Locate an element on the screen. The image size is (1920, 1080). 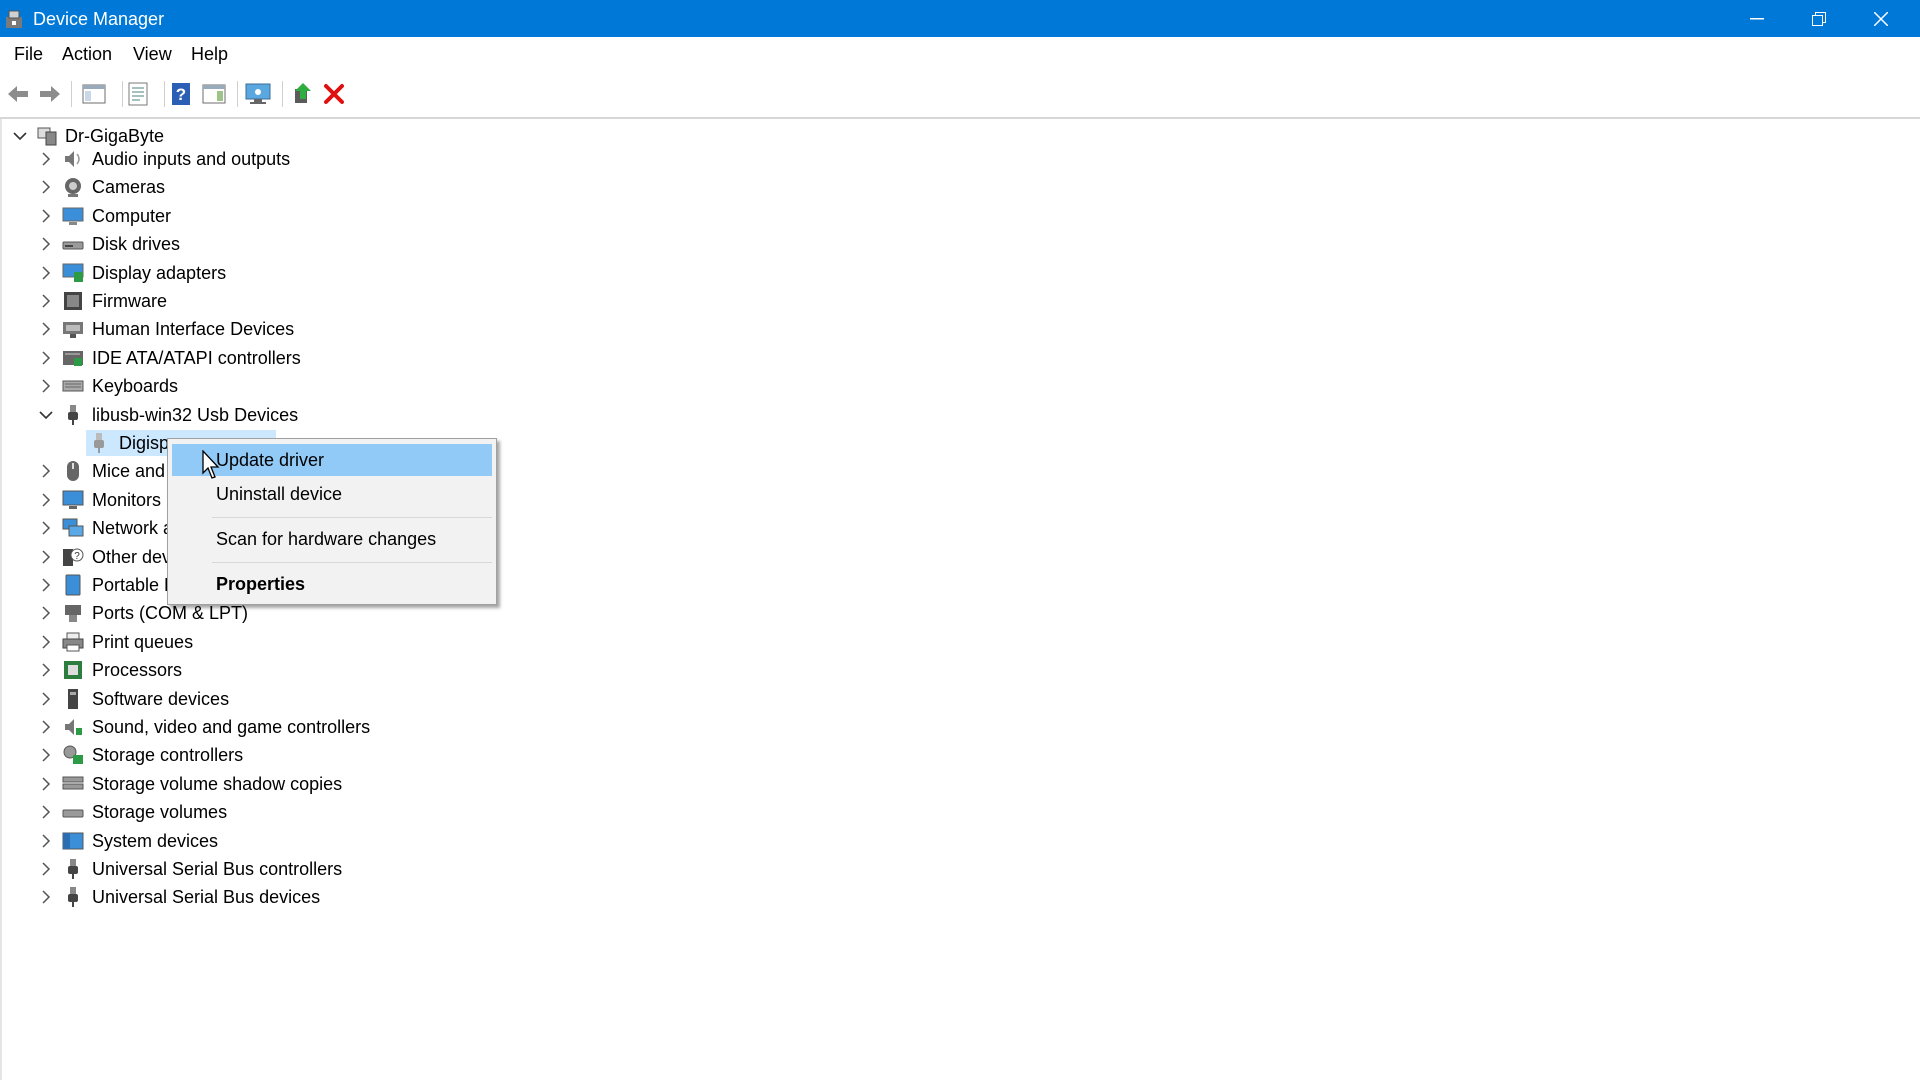
title-bar: Device Manager is located at coordinates (960, 18).